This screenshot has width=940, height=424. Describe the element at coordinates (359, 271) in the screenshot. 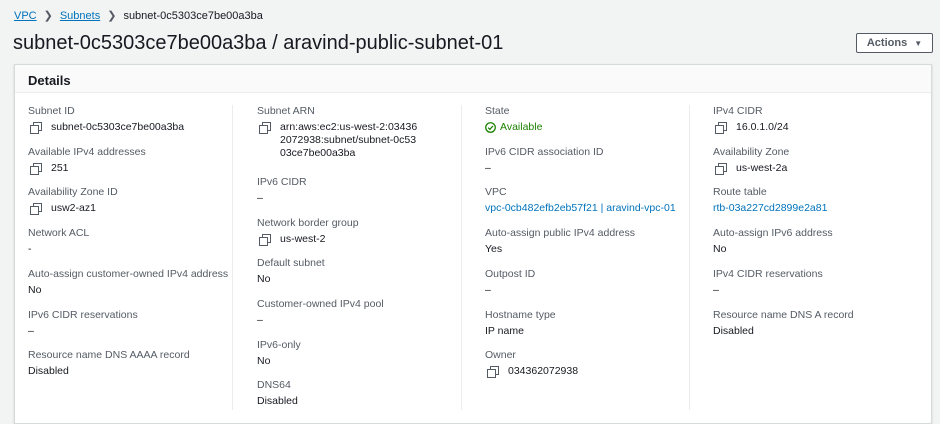

I see `field-default-subnet: Default subnet No` at that location.